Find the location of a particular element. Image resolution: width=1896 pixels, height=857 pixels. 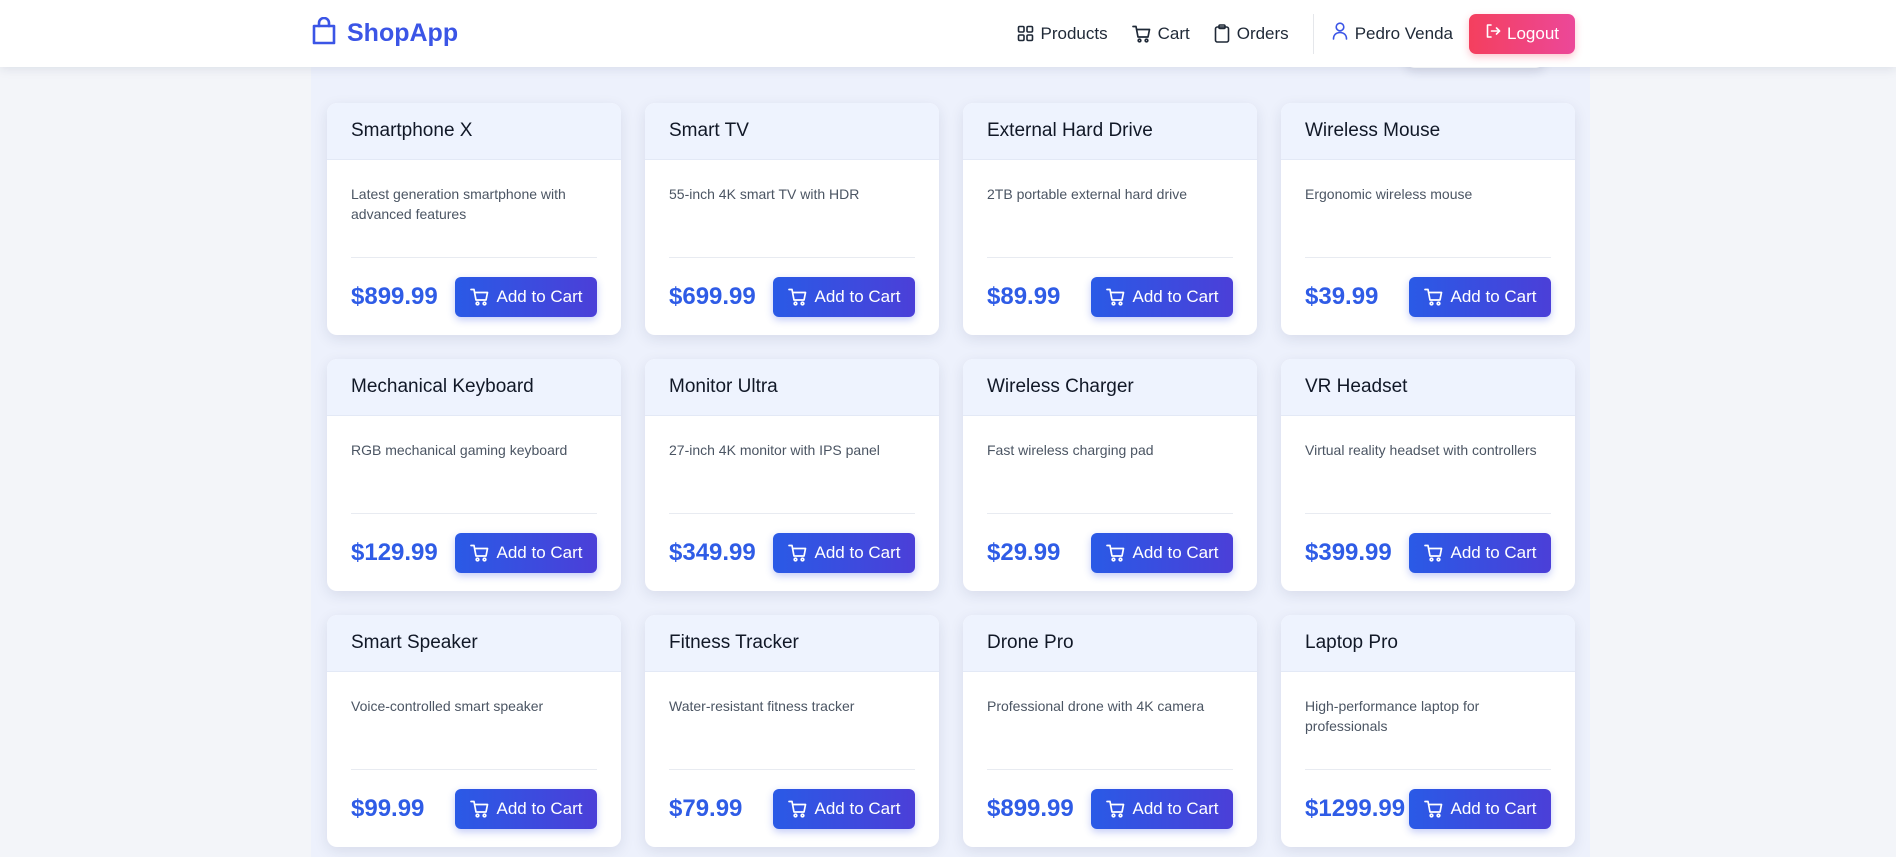

brand-link: ShopApp is located at coordinates (385, 33).